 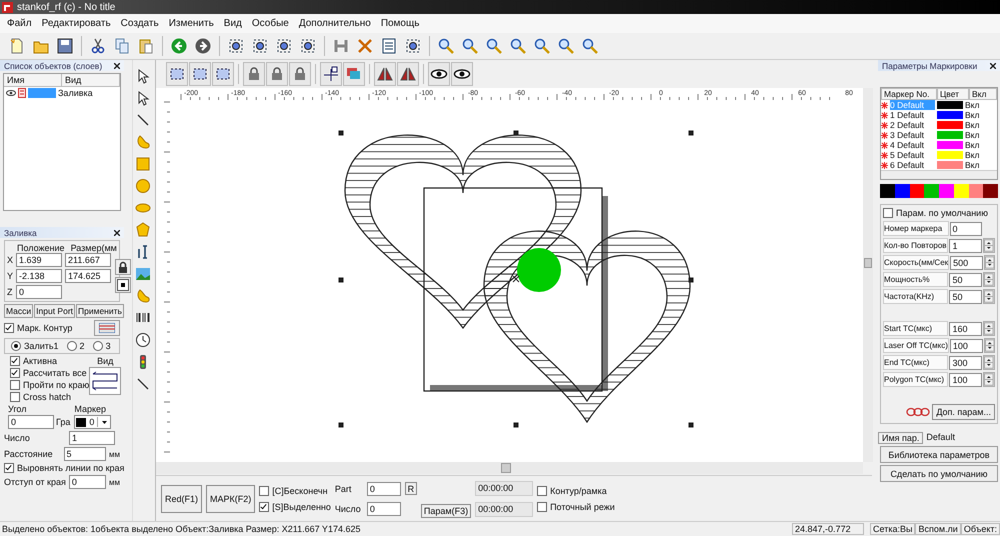 I want to click on column-header: Маркер No., so click(x=909, y=94).